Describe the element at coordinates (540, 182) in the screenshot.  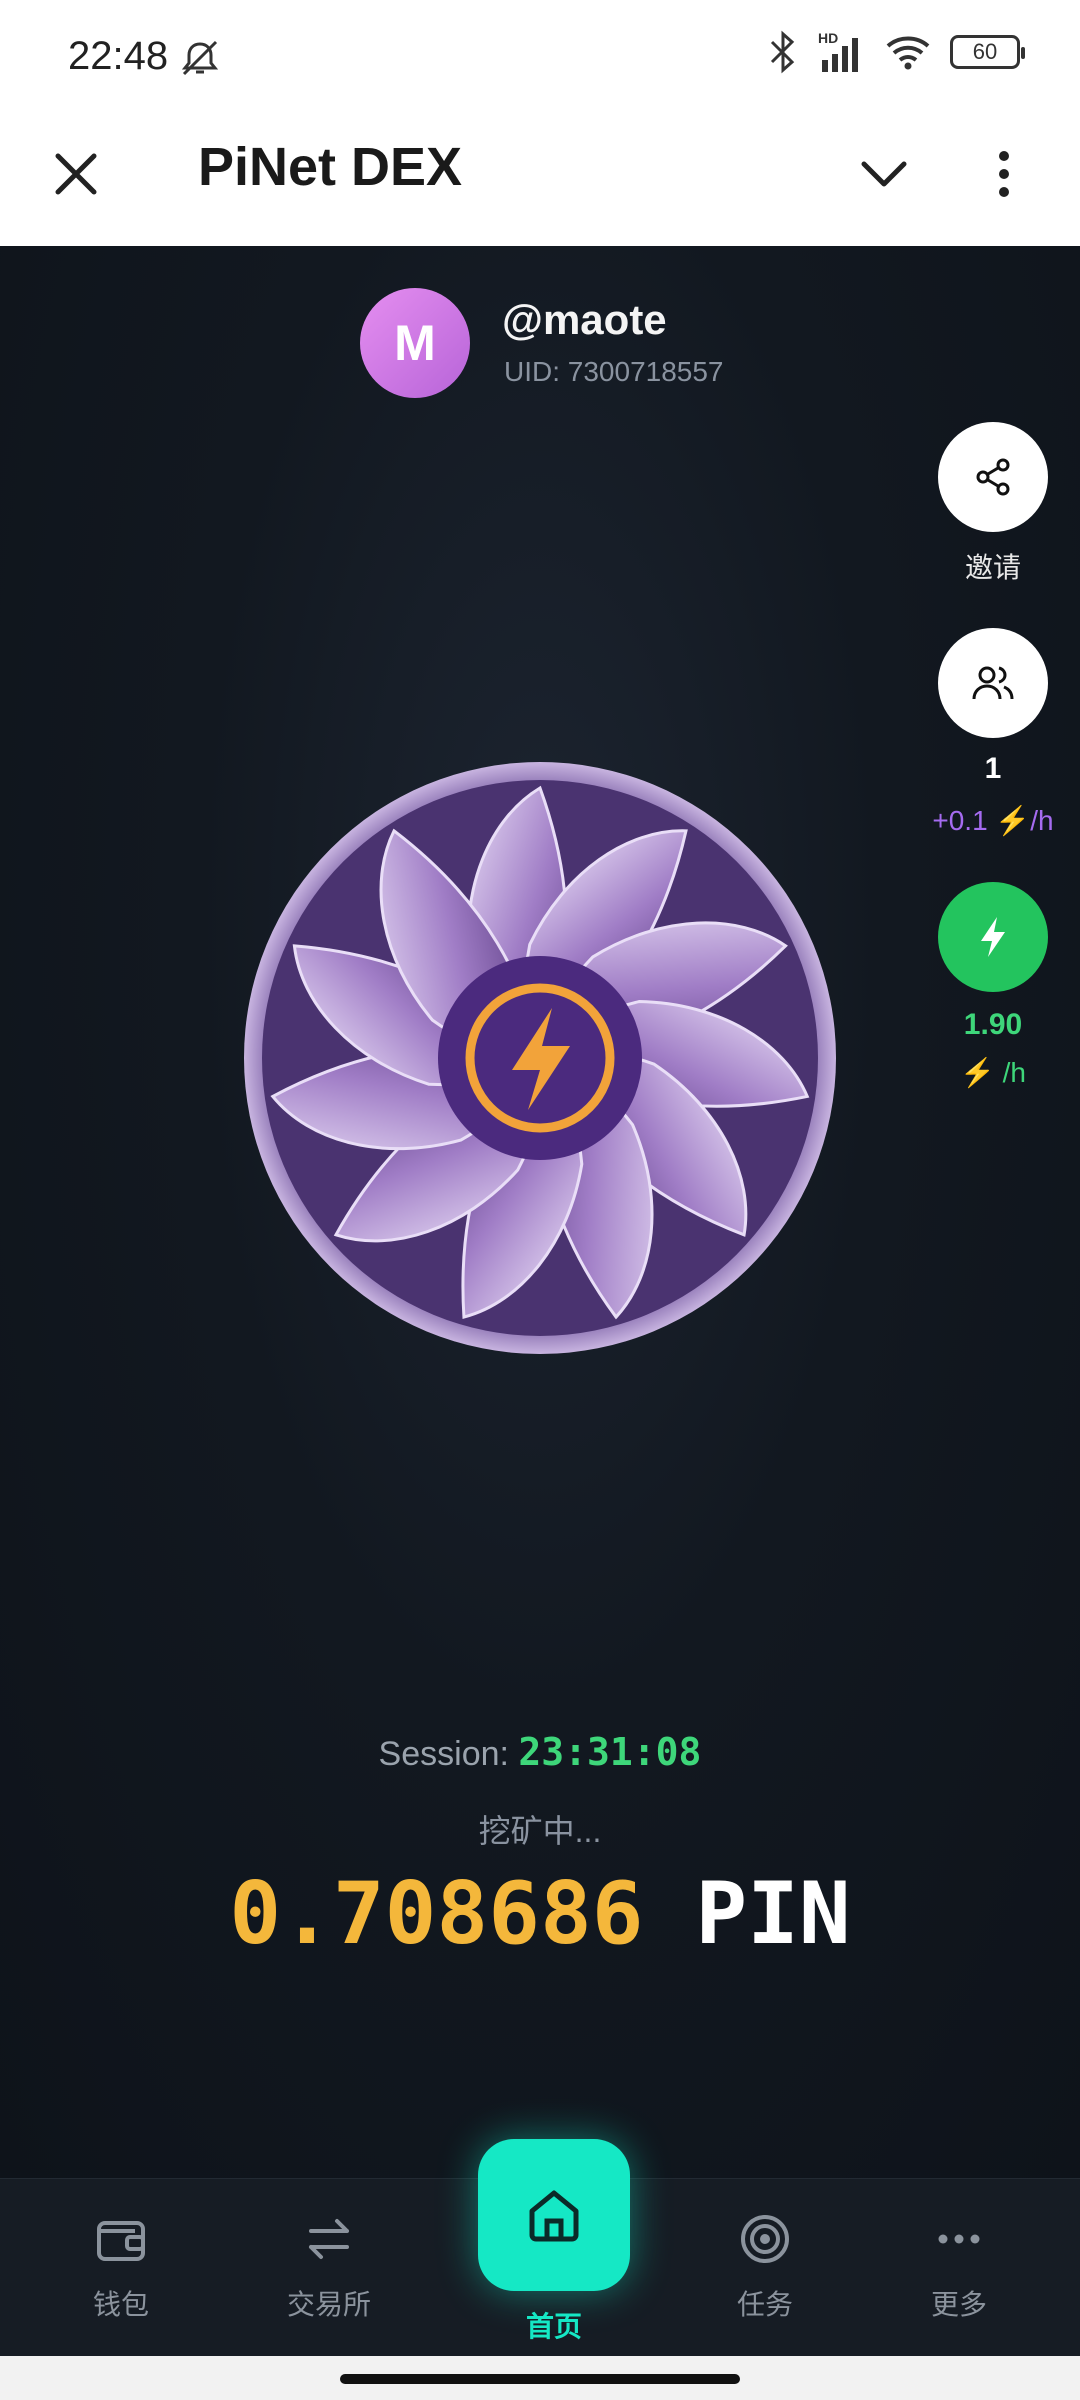
I see `app-bar: PiNet DEX` at that location.